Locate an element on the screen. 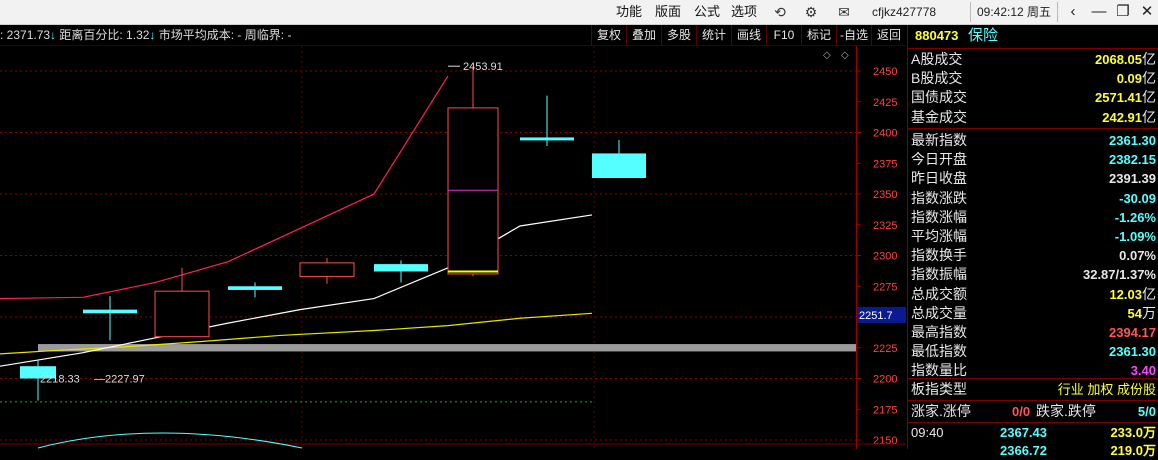  y-tick-label: 2300 is located at coordinates (885, 257).